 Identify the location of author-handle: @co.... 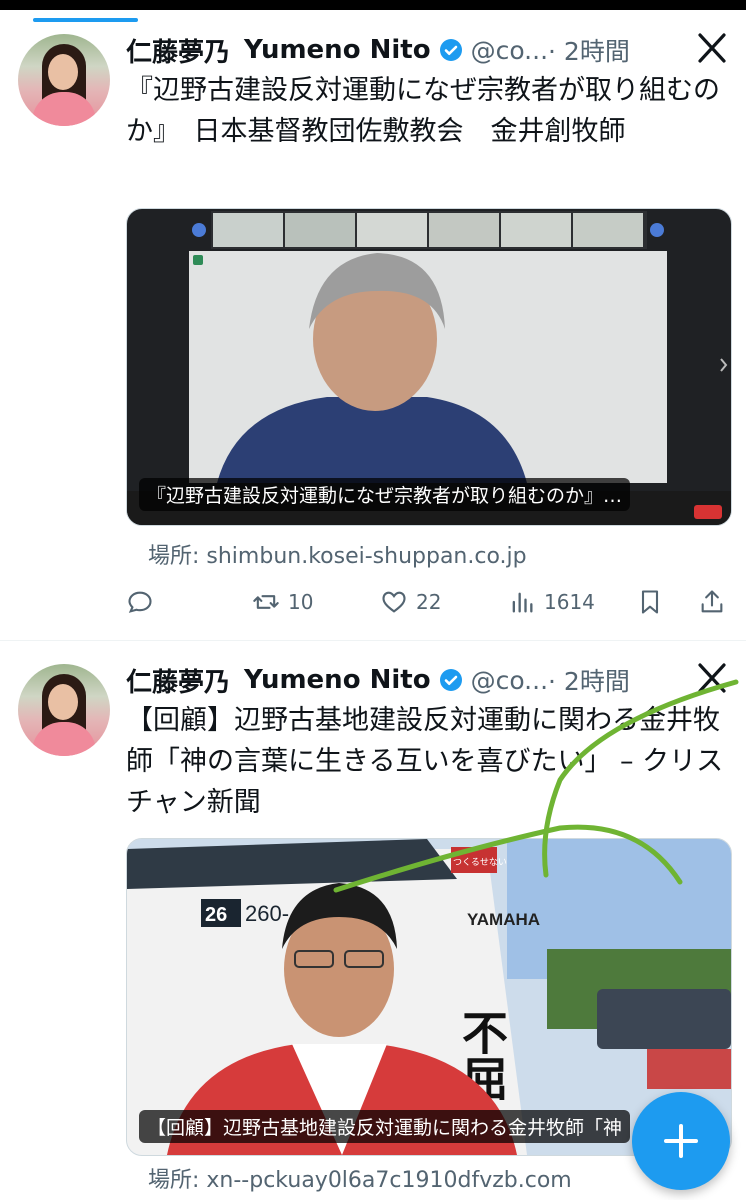
(509, 50).